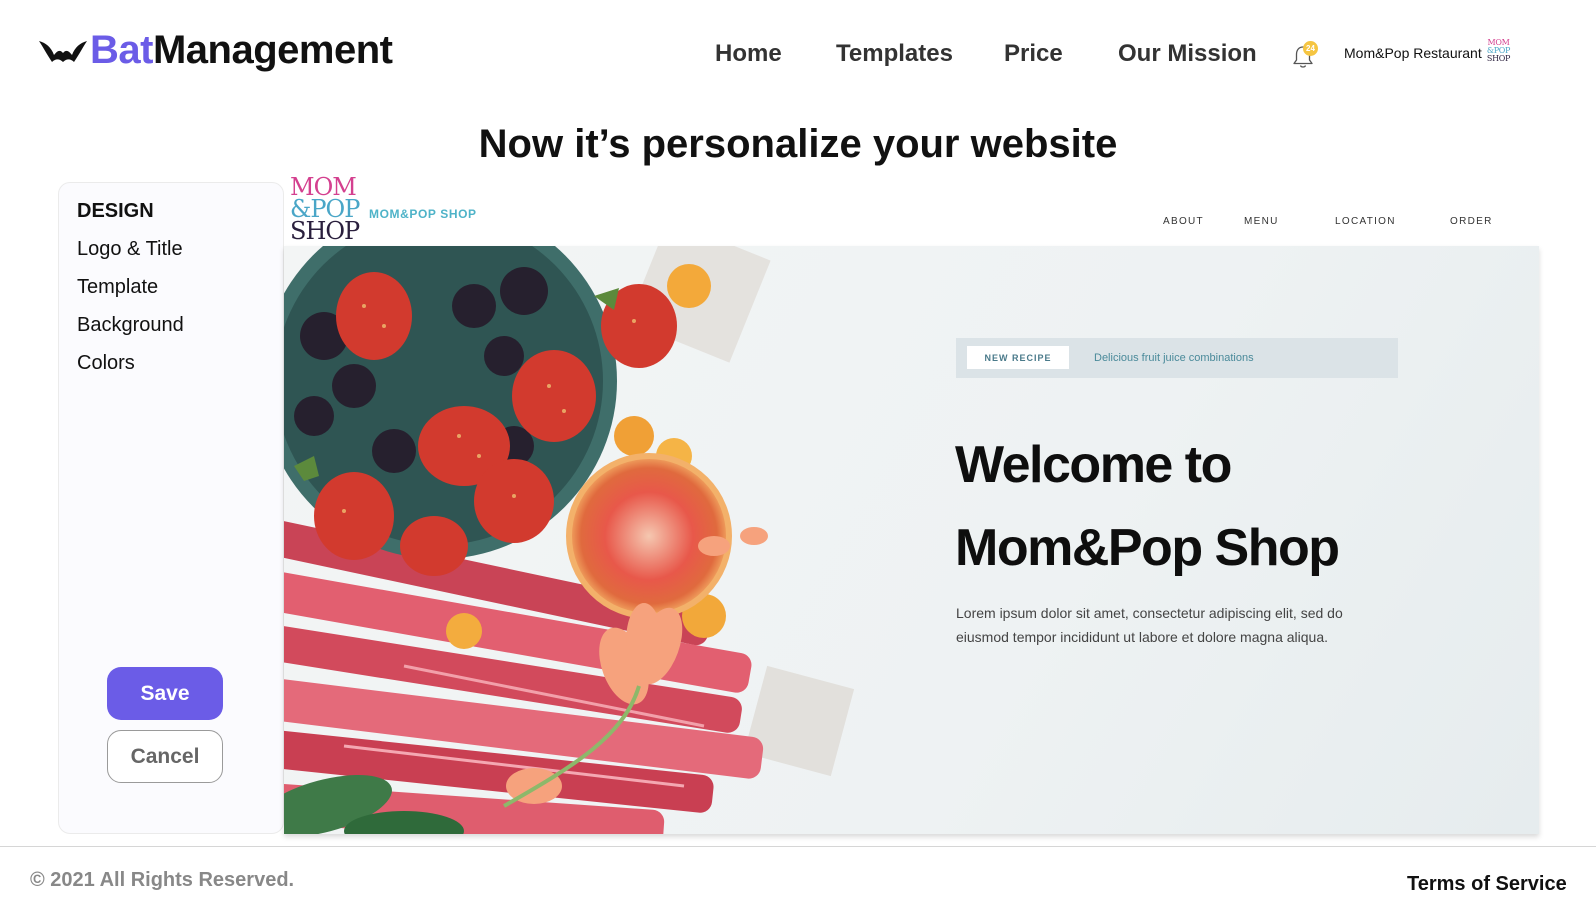 The image size is (1596, 910). Describe the element at coordinates (115, 211) in the screenshot. I see `sidebar-heading: DESIGN` at that location.